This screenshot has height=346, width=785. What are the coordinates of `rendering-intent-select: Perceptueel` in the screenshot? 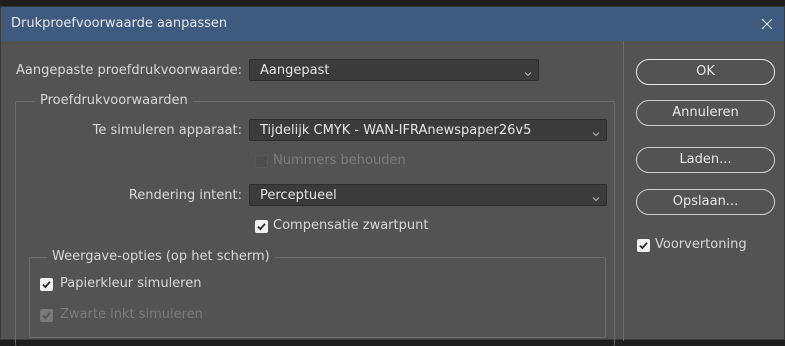 It's located at (428, 195).